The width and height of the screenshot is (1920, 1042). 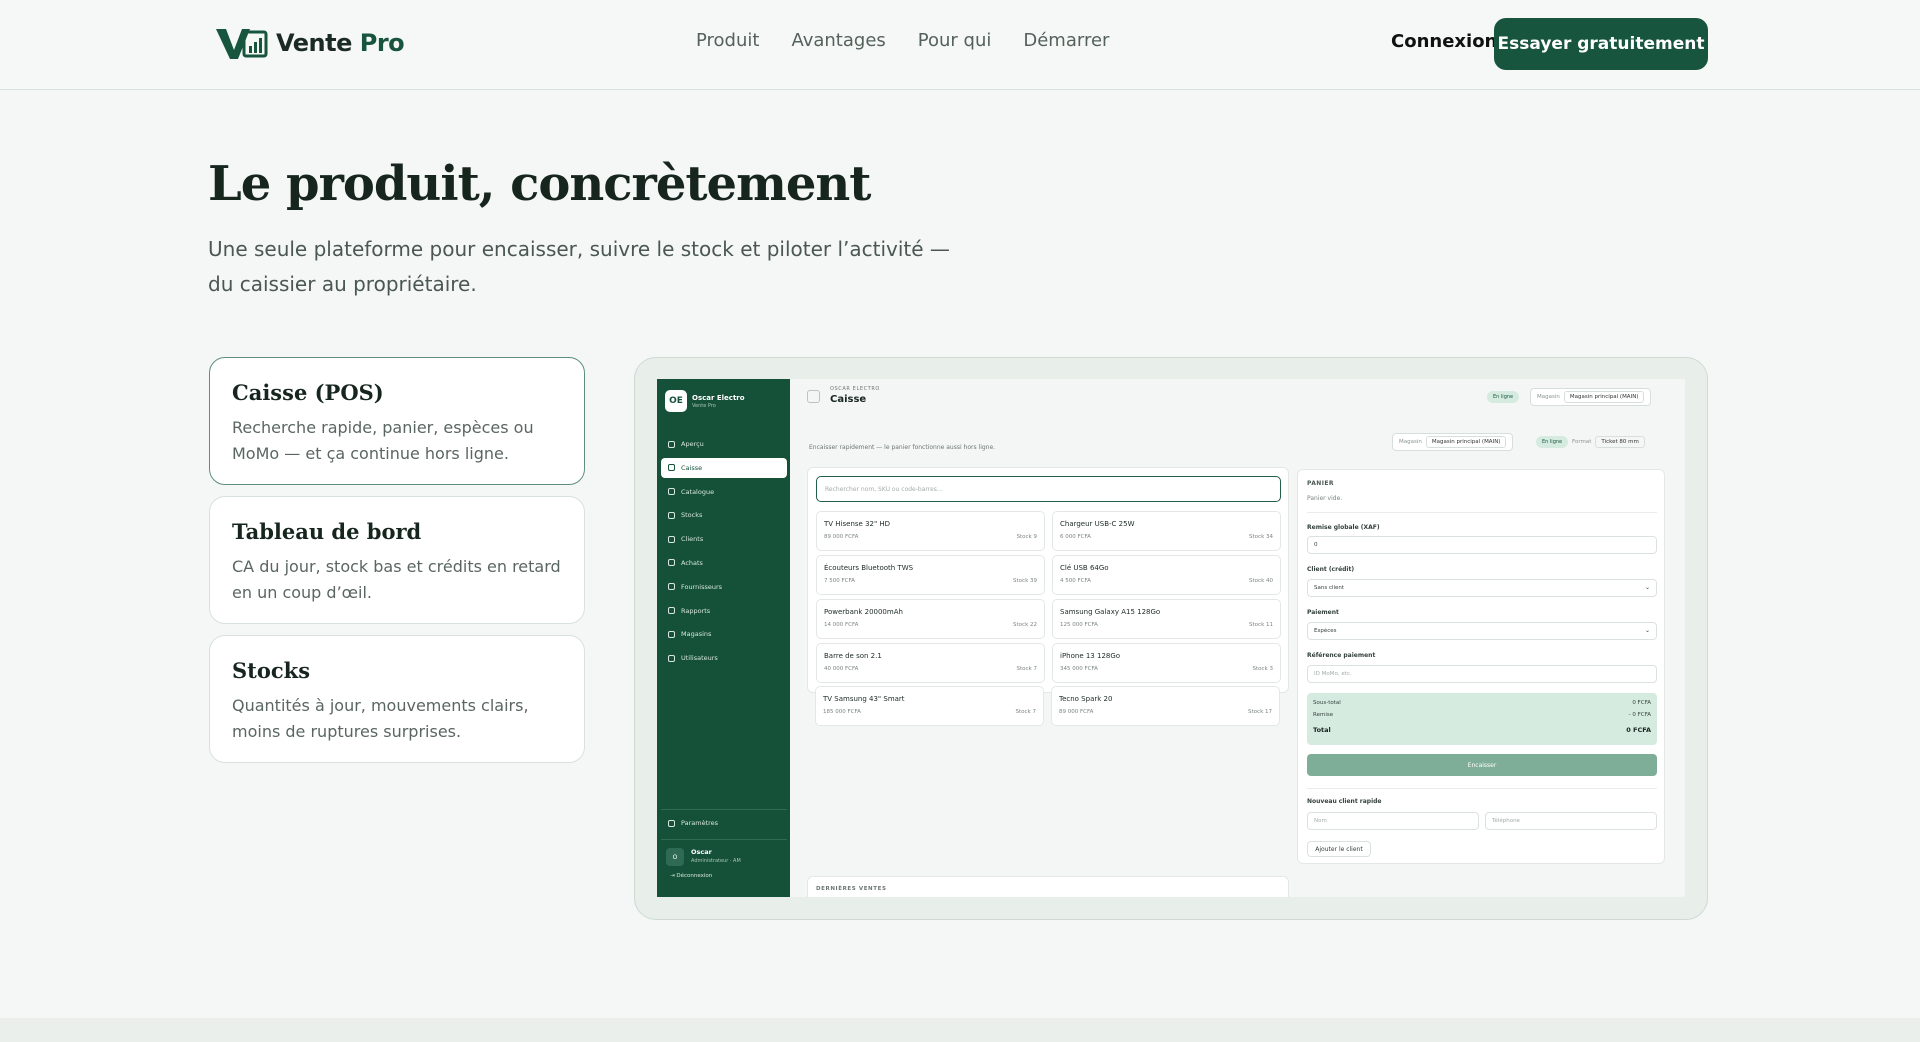 What do you see at coordinates (1444, 41) in the screenshot?
I see `login-link: Connexion` at bounding box center [1444, 41].